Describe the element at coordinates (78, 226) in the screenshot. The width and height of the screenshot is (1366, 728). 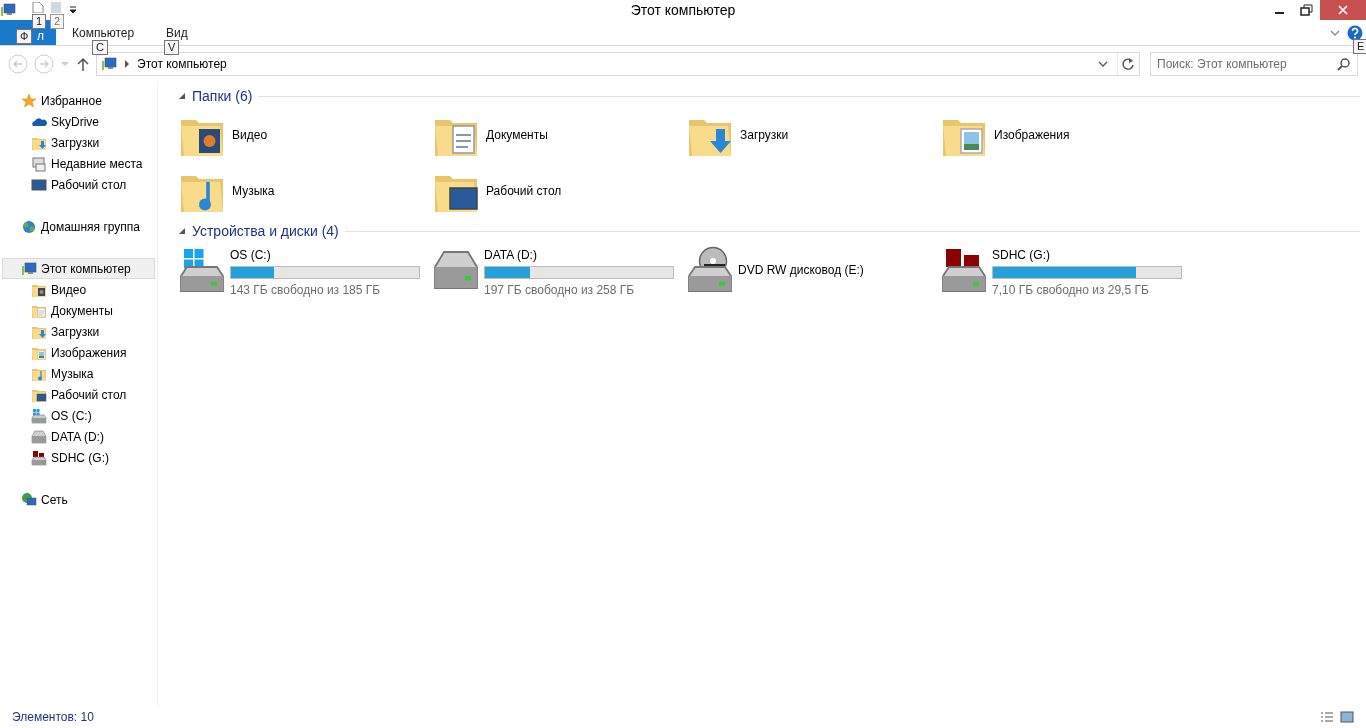
I see `sidebar-item: Домашняя группа` at that location.